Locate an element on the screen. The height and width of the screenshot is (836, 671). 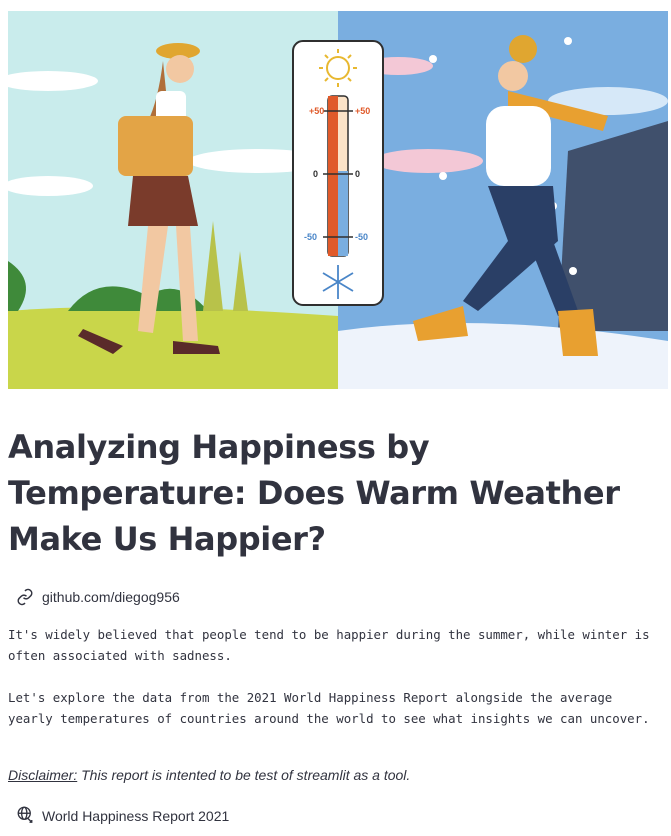
thermo-label-mid-right: 0 is located at coordinates (357, 174).